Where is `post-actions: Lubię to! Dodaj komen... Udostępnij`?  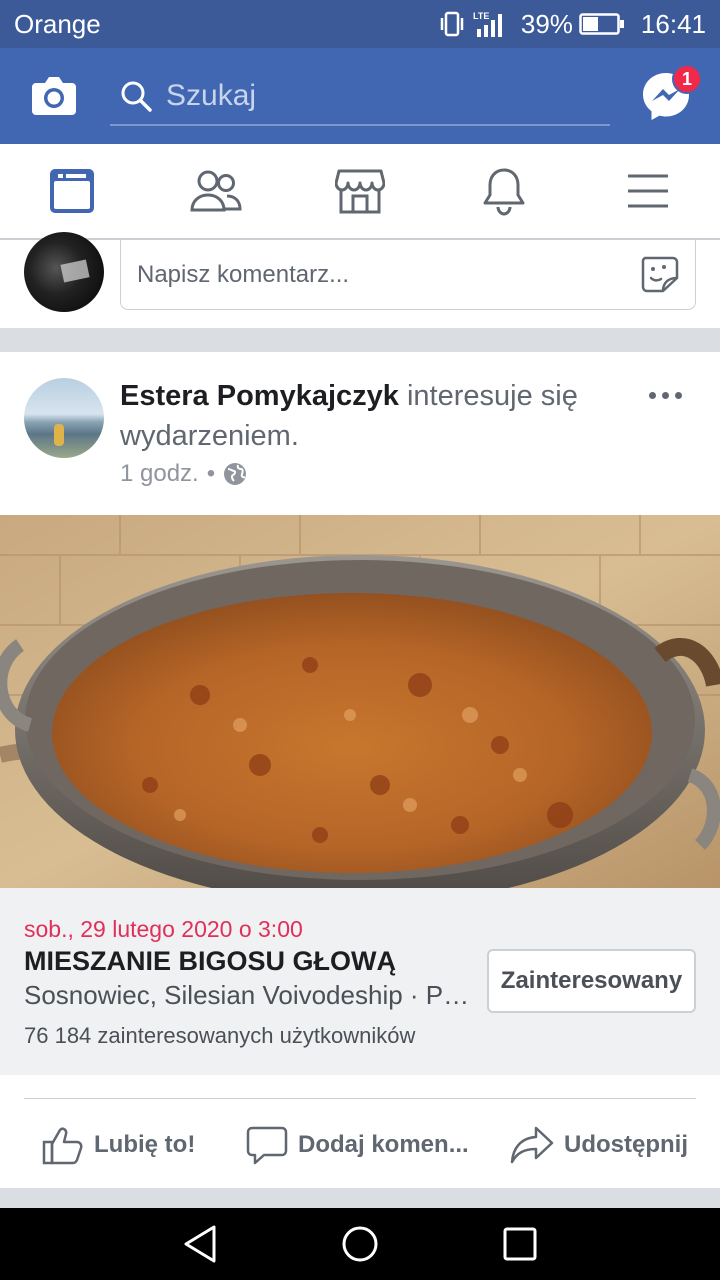 post-actions: Lubię to! Dodaj komen... Udostępnij is located at coordinates (360, 1145).